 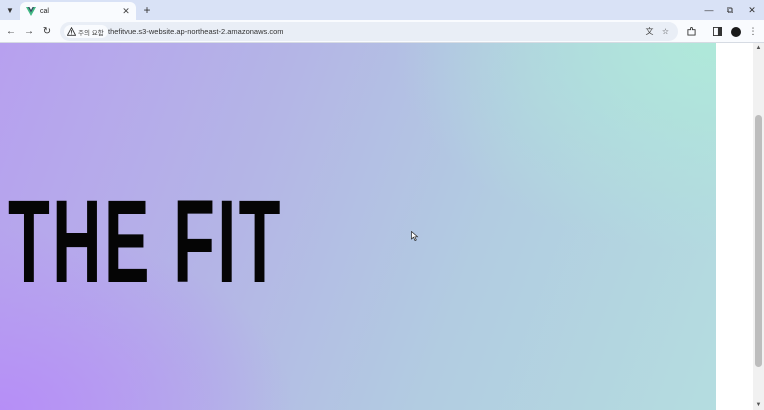 I want to click on reload-button: ↻, so click(x=47, y=31).